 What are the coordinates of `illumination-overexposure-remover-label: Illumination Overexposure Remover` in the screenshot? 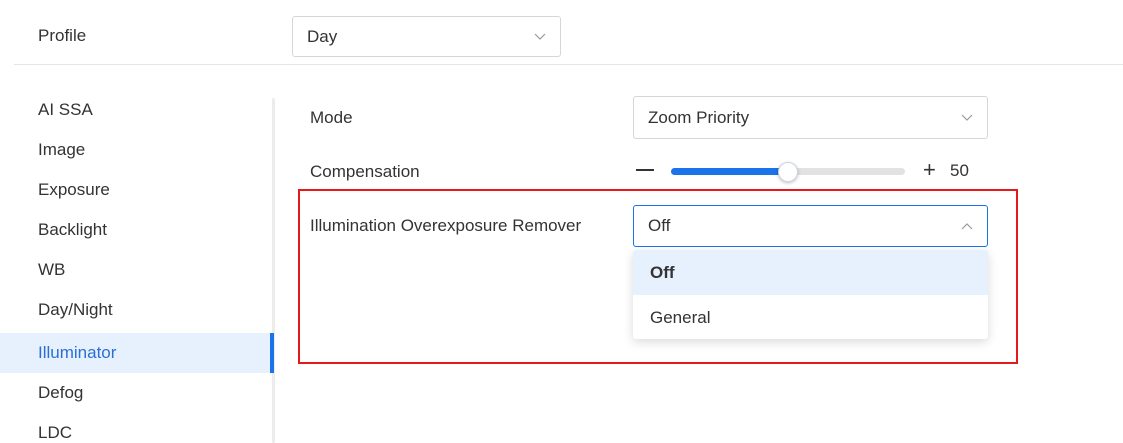 It's located at (446, 225).